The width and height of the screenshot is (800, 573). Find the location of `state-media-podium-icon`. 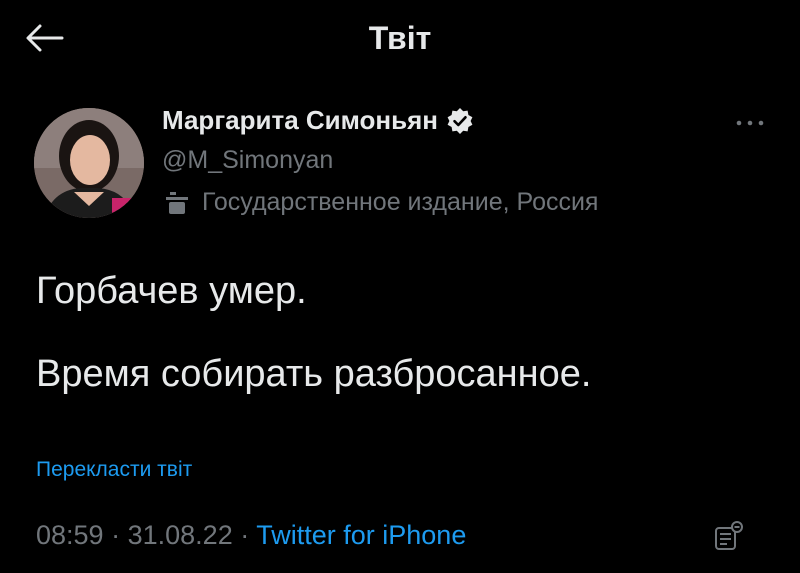

state-media-podium-icon is located at coordinates (177, 202).